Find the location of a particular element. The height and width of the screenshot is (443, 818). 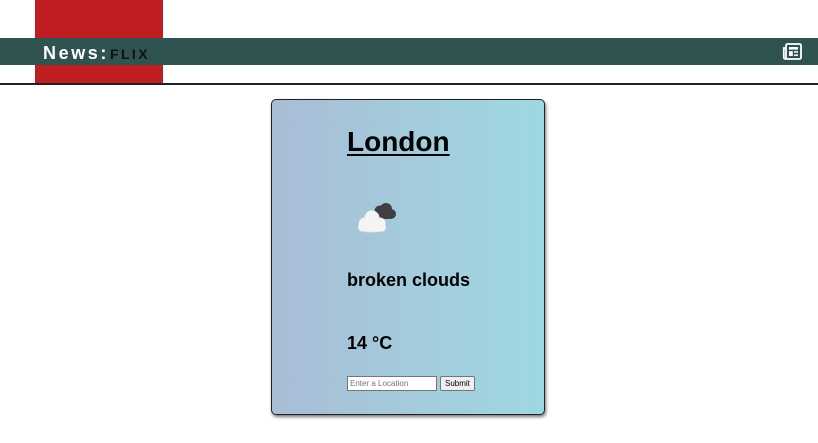

location-form: Submit is located at coordinates (411, 383).